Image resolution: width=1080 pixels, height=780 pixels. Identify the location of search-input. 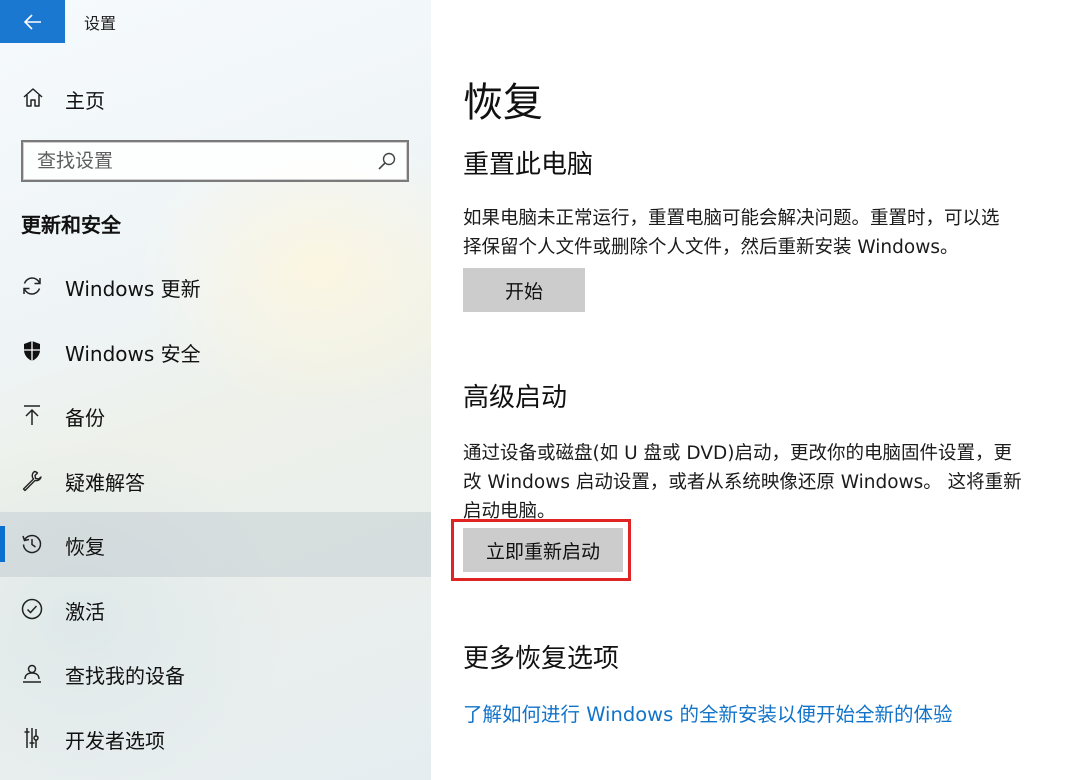
(197, 161).